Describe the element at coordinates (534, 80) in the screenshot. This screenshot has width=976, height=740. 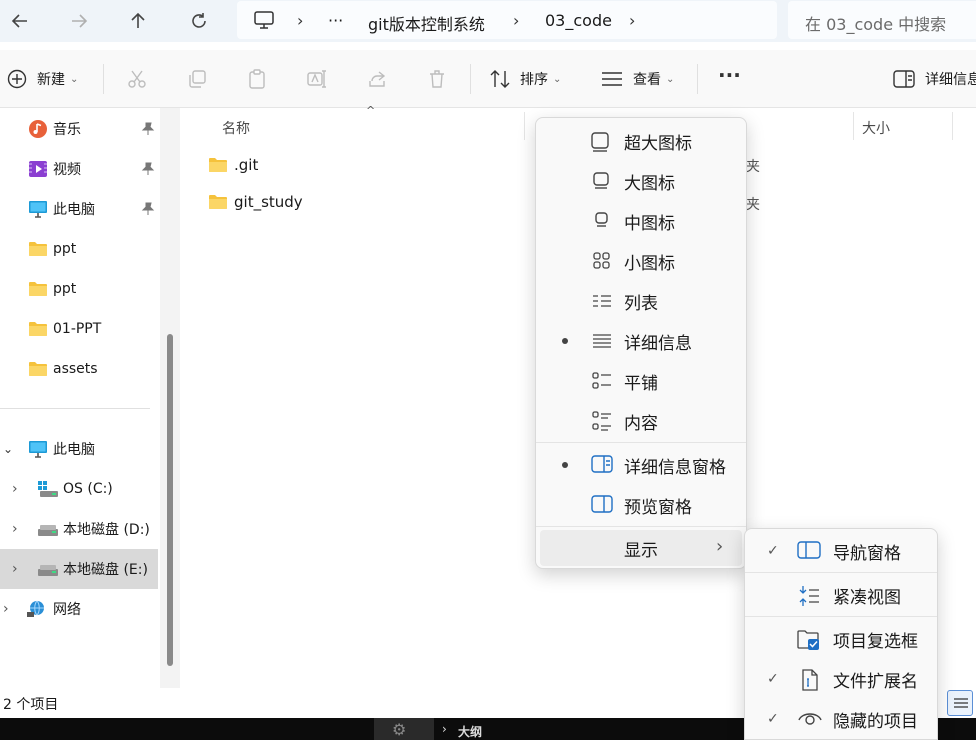
I see `sort-label: 排序` at that location.